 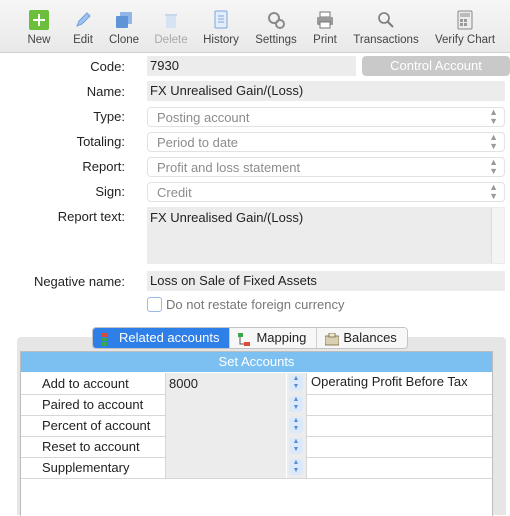 What do you see at coordinates (79, 281) in the screenshot?
I see `negative-name-label: Negative name:` at bounding box center [79, 281].